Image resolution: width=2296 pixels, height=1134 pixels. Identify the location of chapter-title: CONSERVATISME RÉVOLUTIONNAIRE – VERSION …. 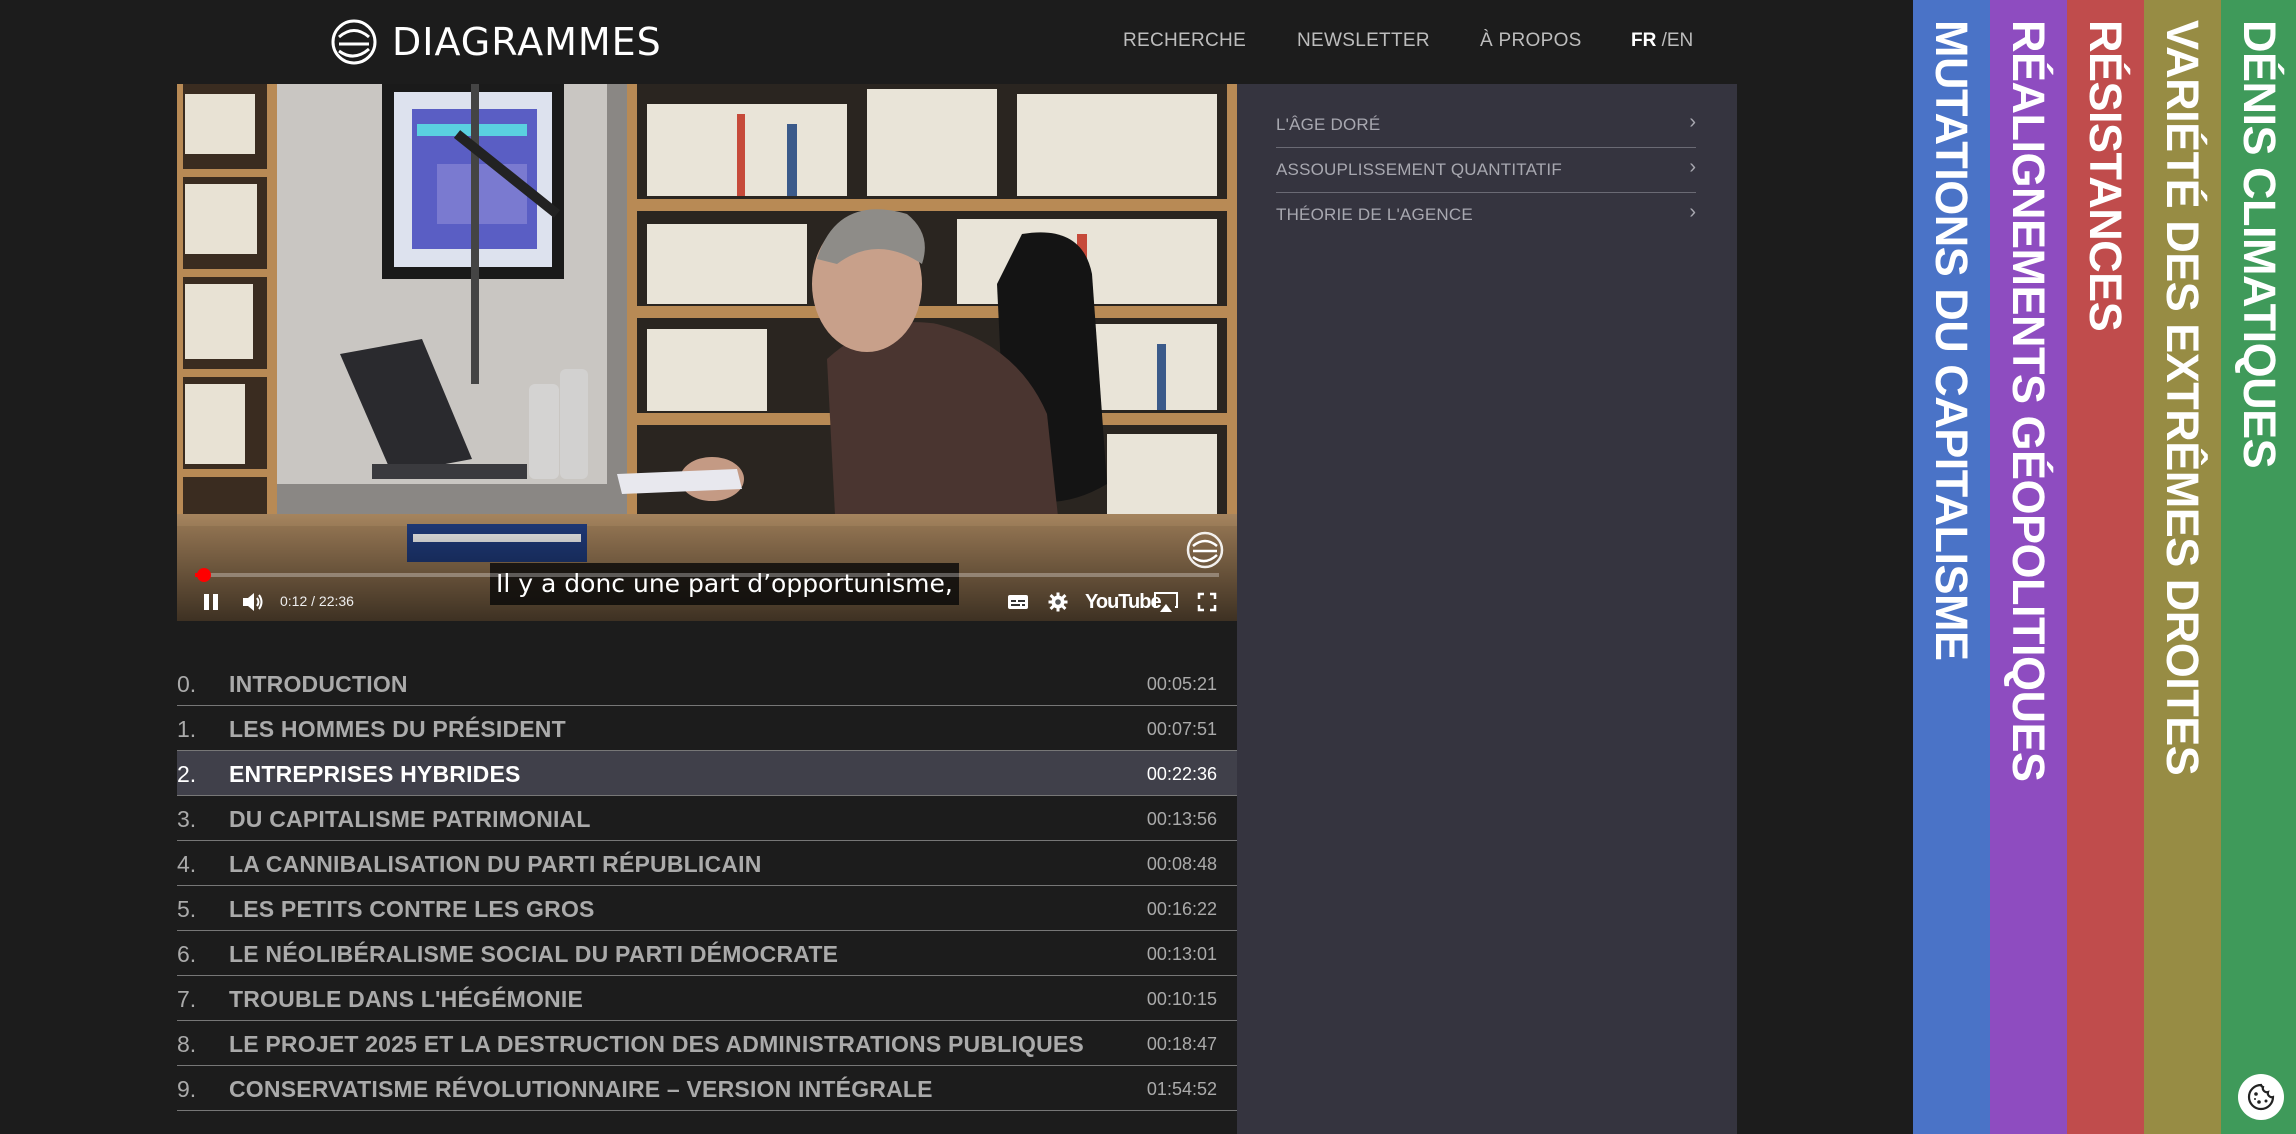
(581, 1089).